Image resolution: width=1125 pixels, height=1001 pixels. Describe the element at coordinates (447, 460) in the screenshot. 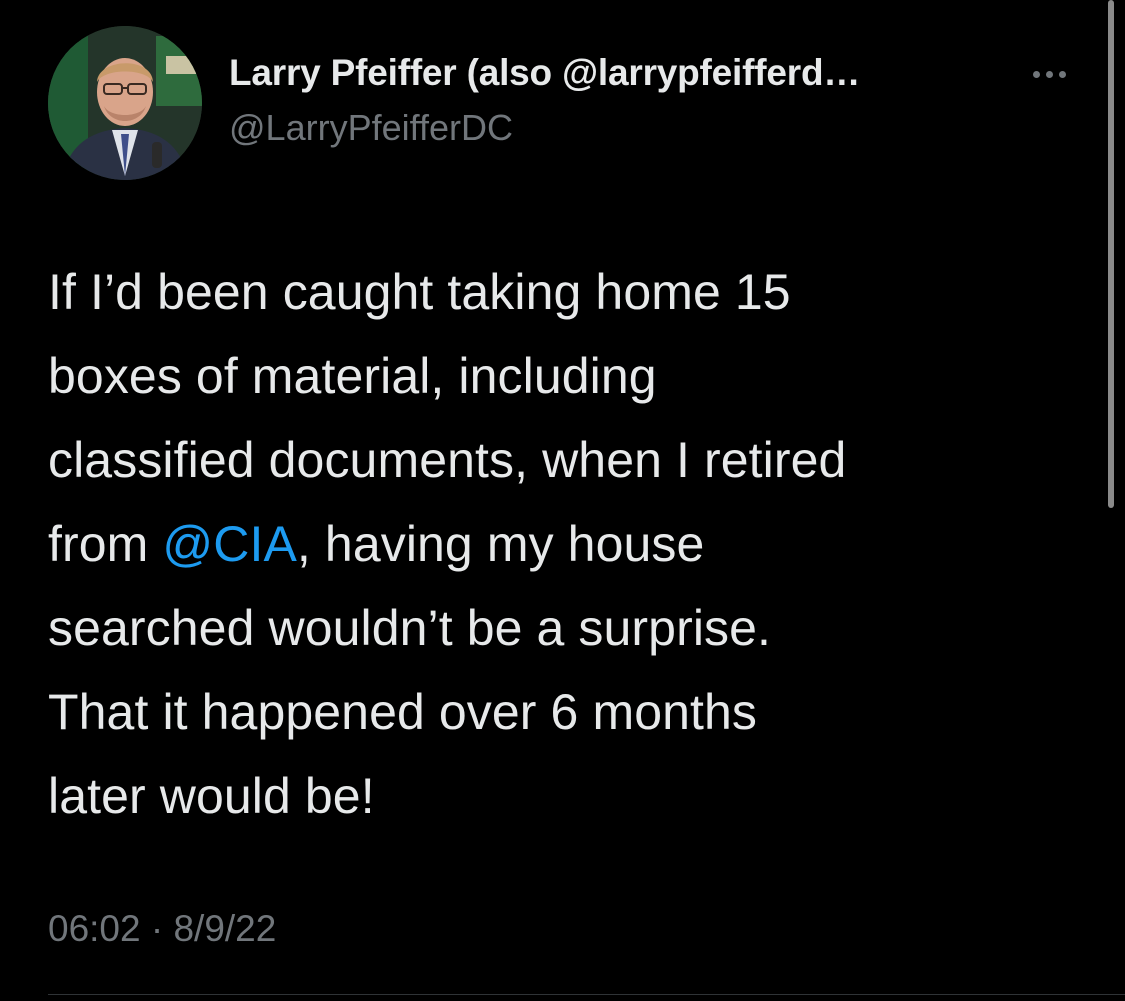

I see `tweet-text-line: classified documents, when I retired` at that location.